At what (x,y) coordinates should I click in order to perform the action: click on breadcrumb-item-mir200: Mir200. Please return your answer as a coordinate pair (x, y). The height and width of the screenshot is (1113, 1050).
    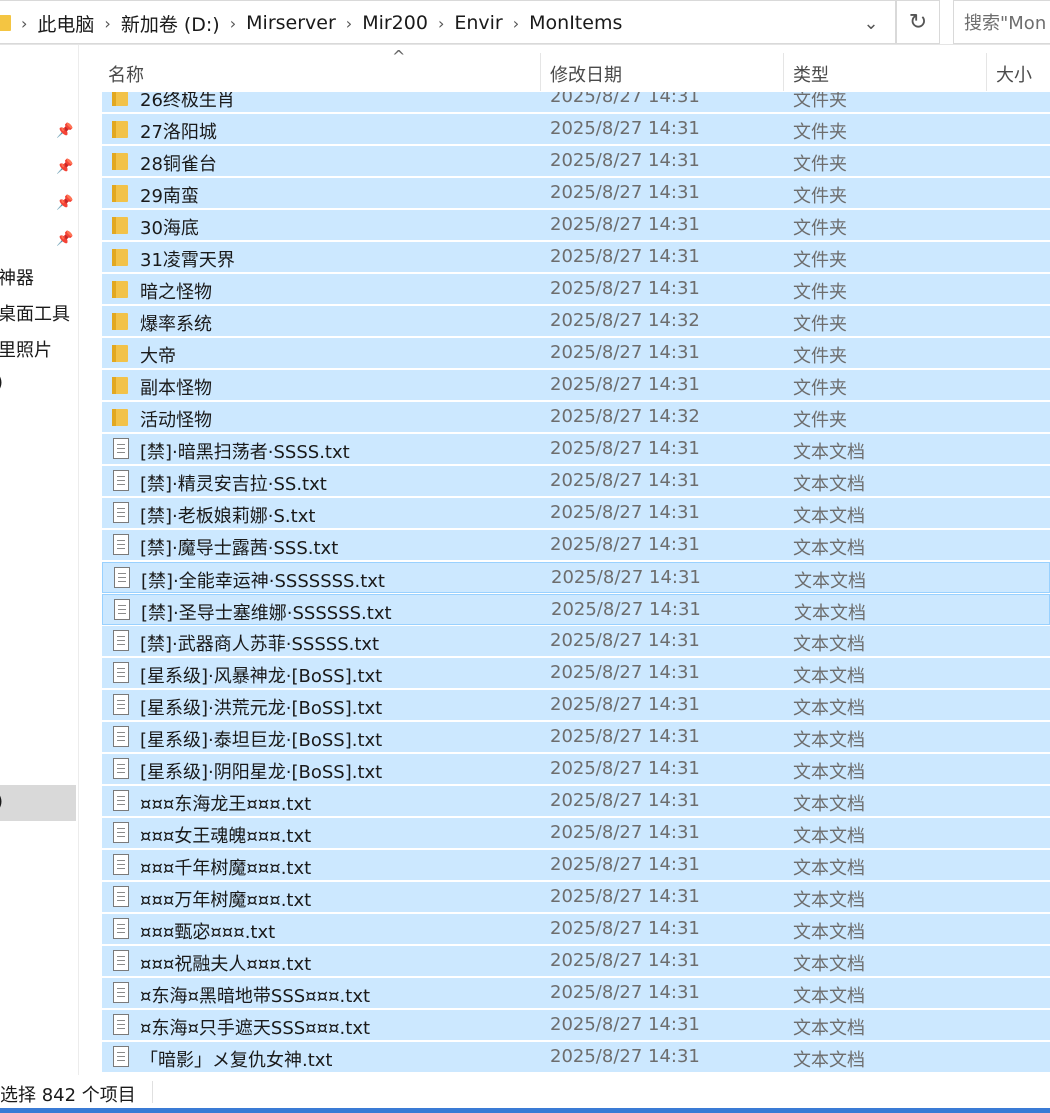
    Looking at the image, I should click on (395, 23).